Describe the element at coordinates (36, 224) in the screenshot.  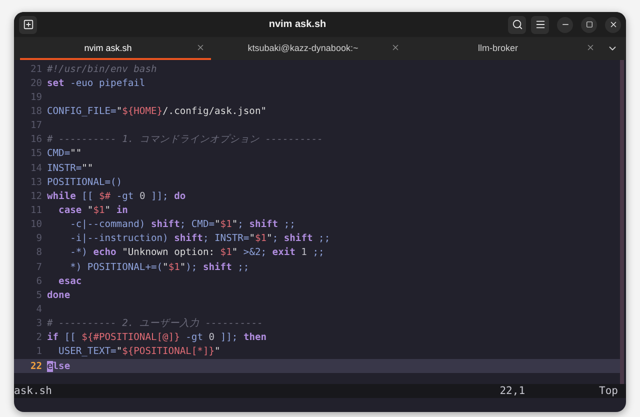
I see `line-number: 10` at that location.